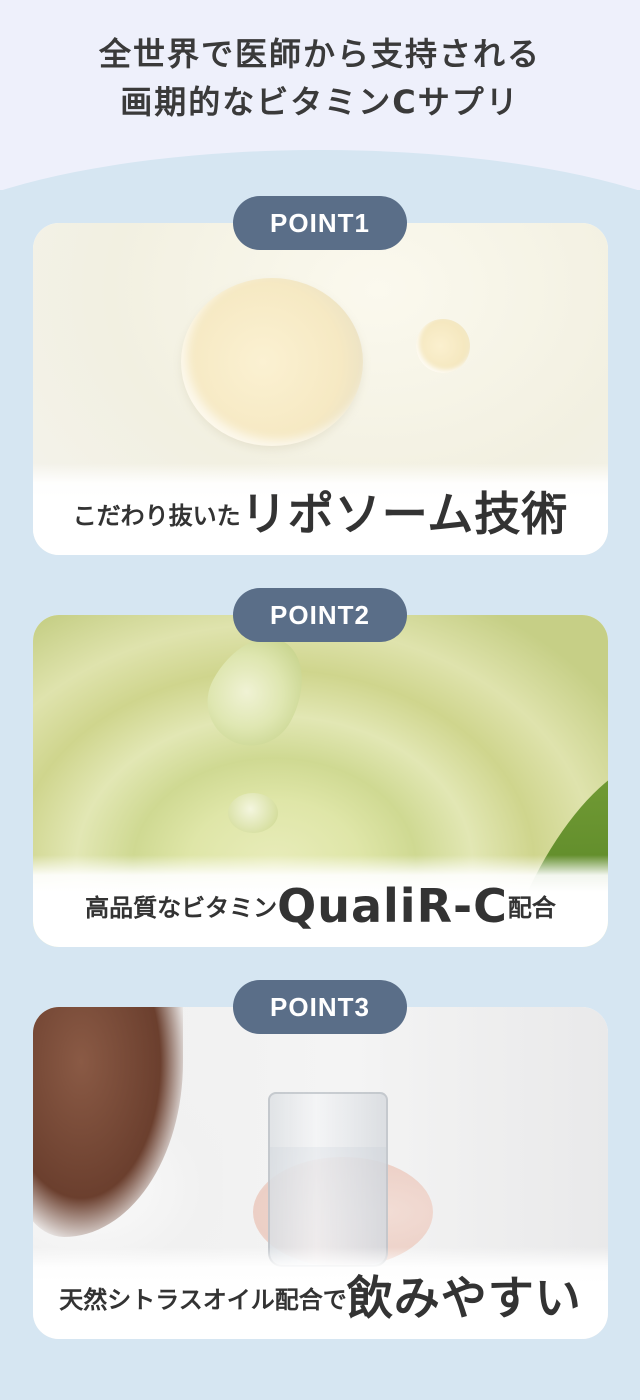  I want to click on point-2-caption-lead: 高品質なビタミン, so click(181, 908).